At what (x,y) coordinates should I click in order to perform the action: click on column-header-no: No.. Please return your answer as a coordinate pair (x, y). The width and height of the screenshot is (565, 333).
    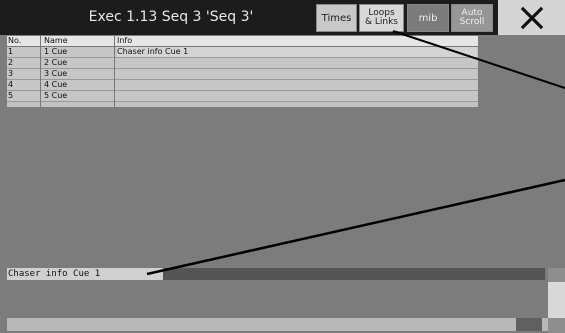
    Looking at the image, I should click on (23, 41).